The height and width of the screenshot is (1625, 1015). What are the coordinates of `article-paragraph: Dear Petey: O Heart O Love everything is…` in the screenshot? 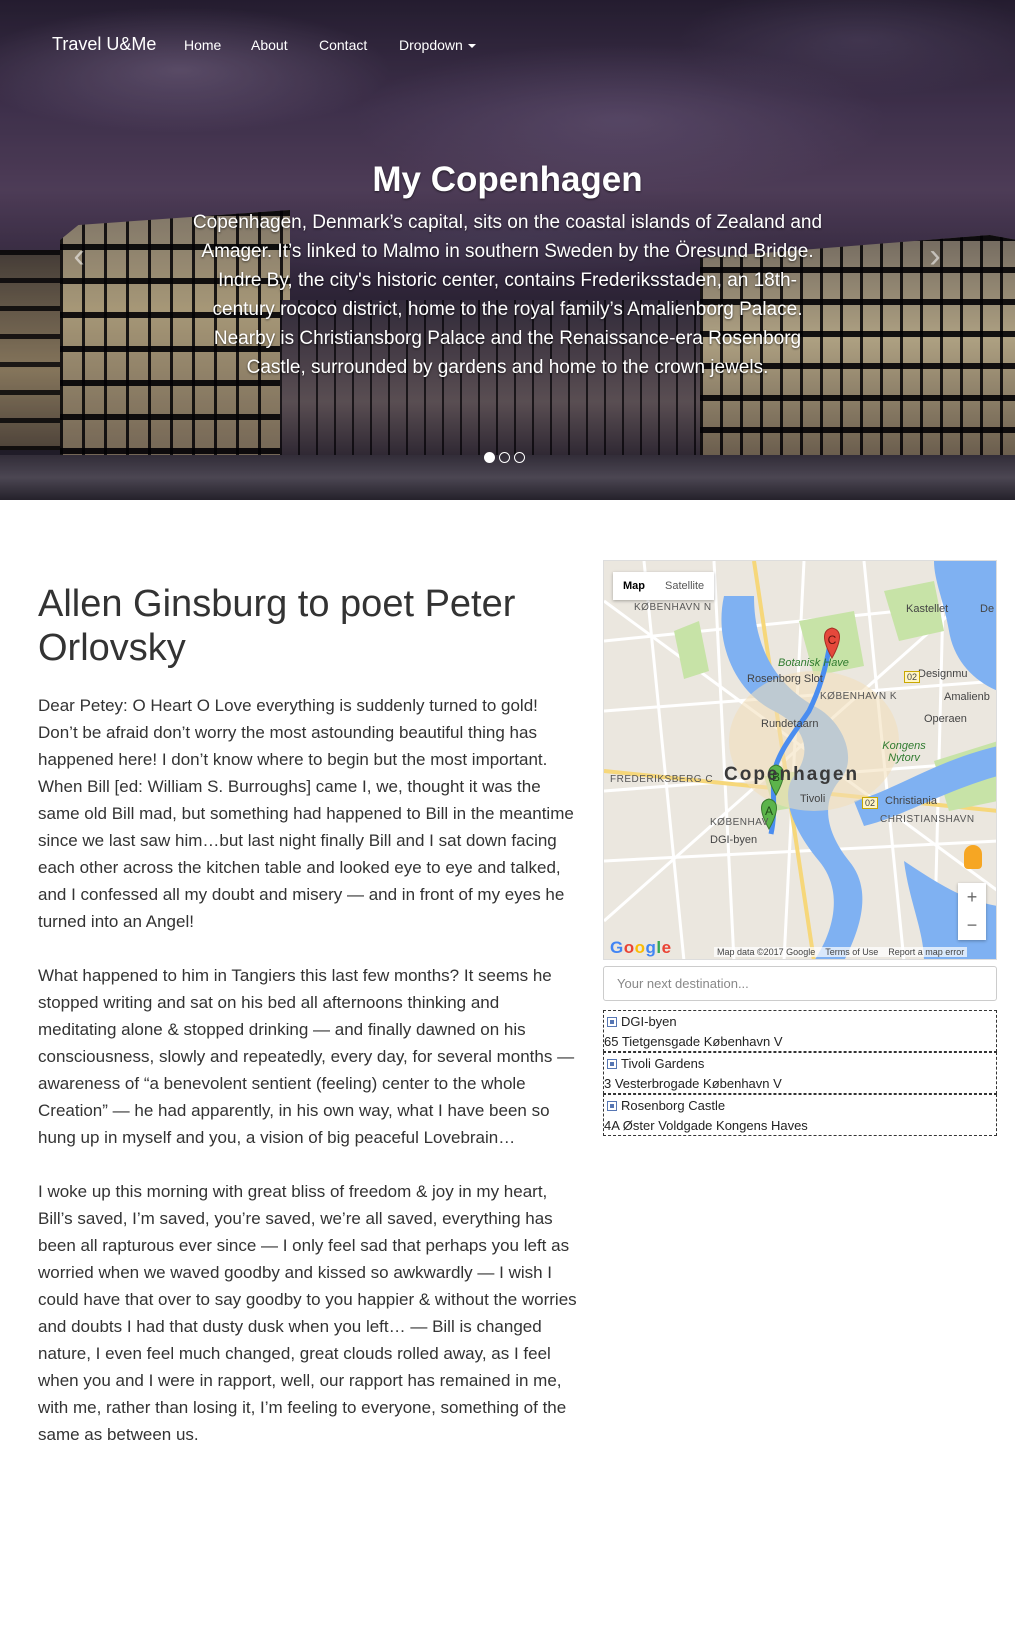 It's located at (306, 813).